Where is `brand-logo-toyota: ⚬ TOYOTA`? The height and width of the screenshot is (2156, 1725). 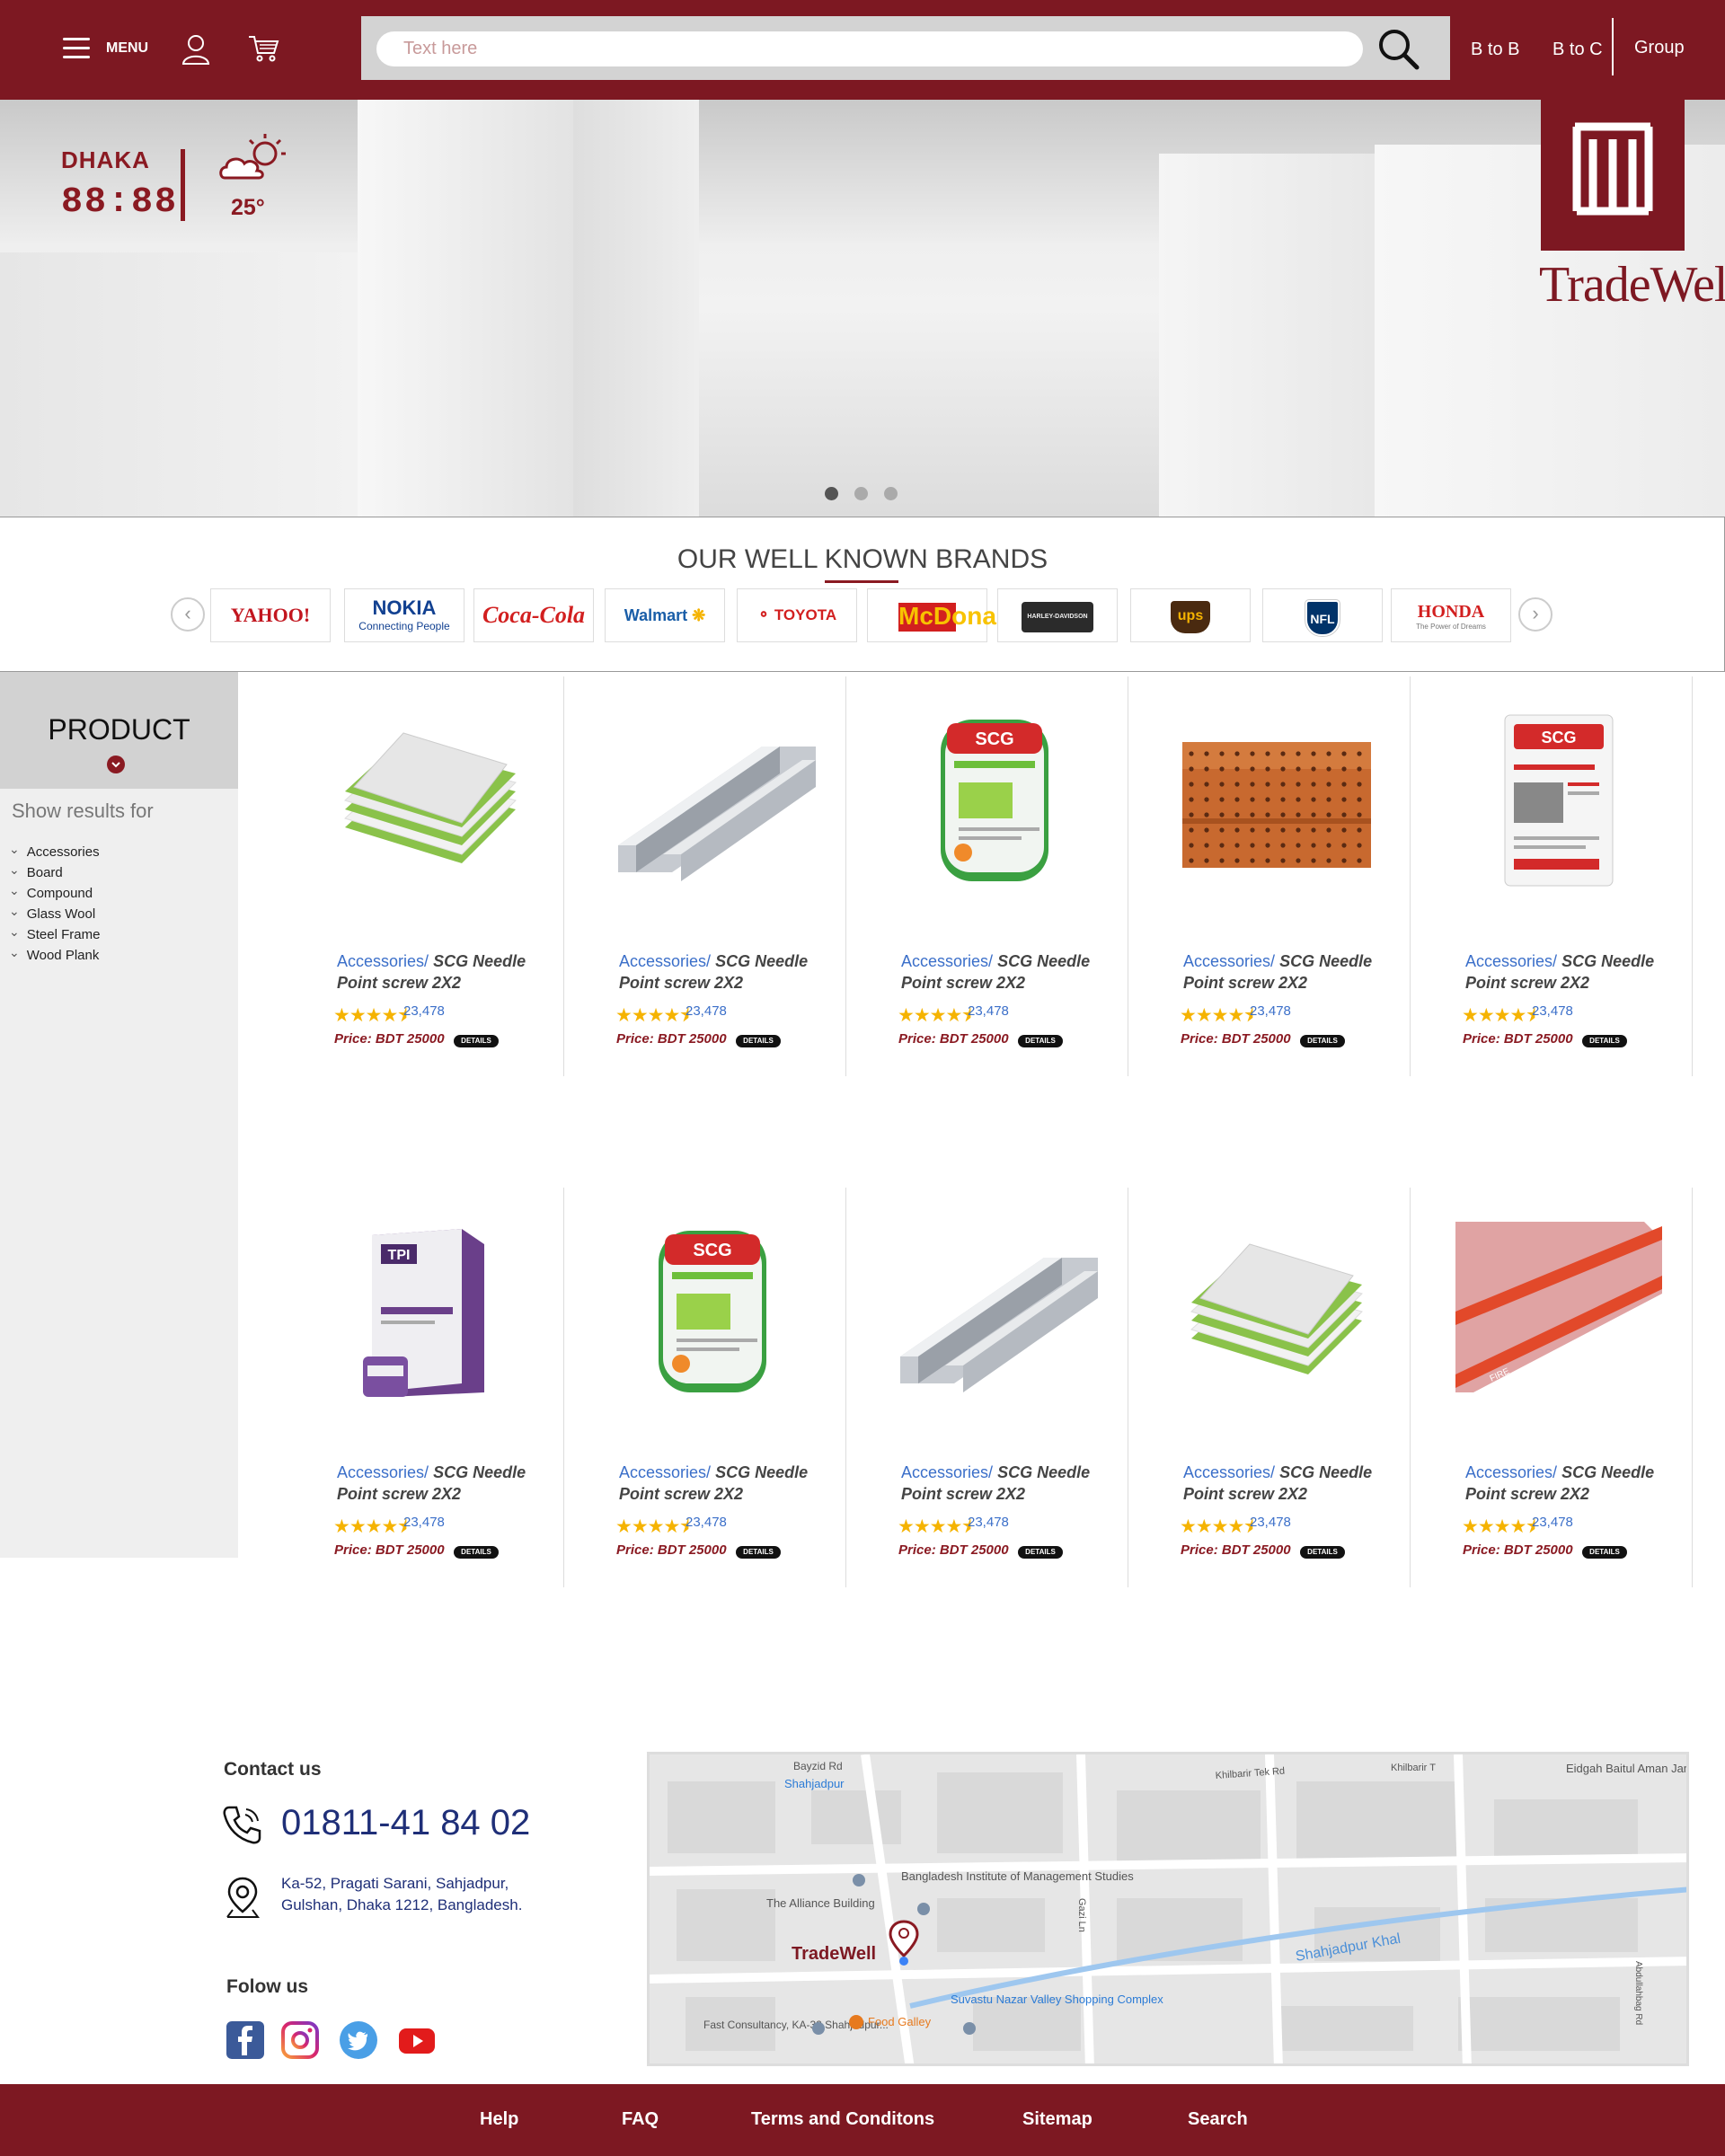
brand-logo-toyota: ⚬ TOYOTA is located at coordinates (797, 615).